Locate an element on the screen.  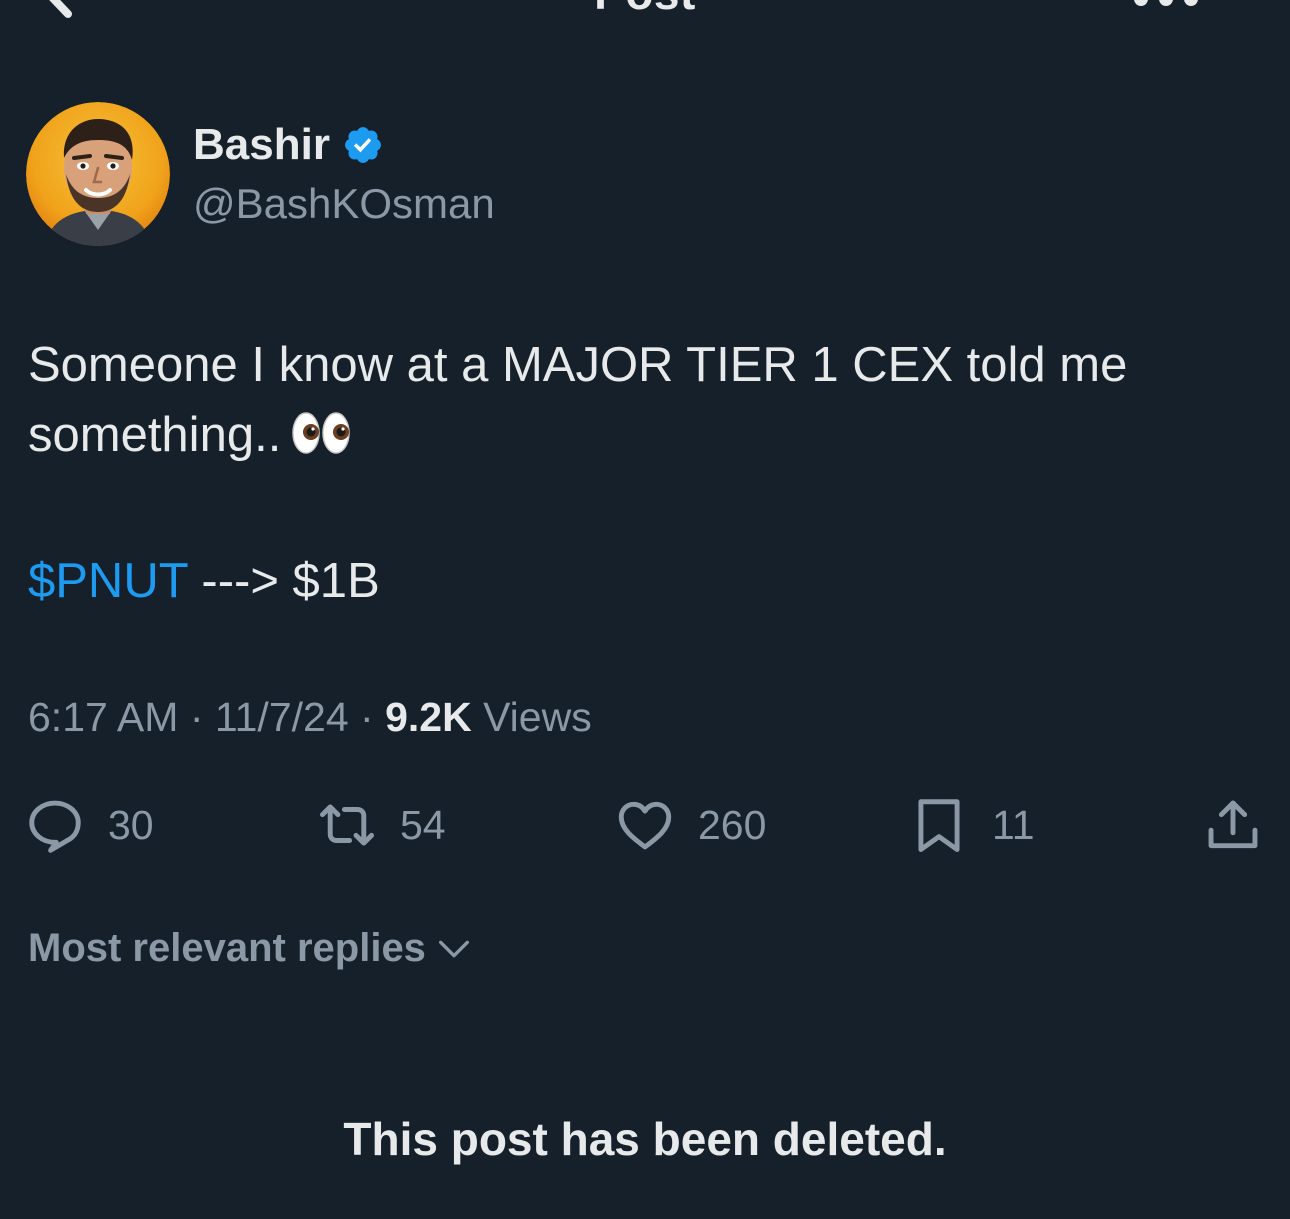
bookmark-button: 11 is located at coordinates (971, 825).